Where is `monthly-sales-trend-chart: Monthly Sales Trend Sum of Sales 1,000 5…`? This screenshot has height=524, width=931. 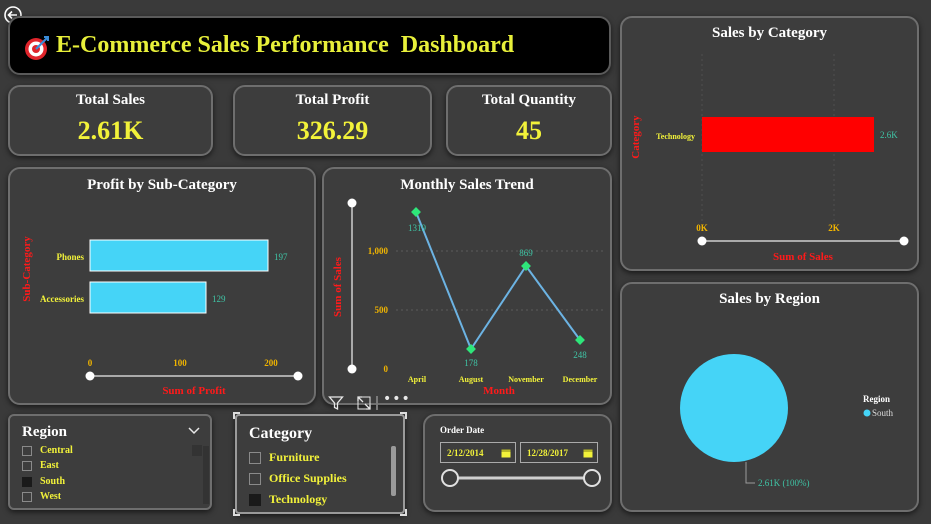
monthly-sales-trend-chart: Monthly Sales Trend Sum of Sales 1,000 5… is located at coordinates (467, 286).